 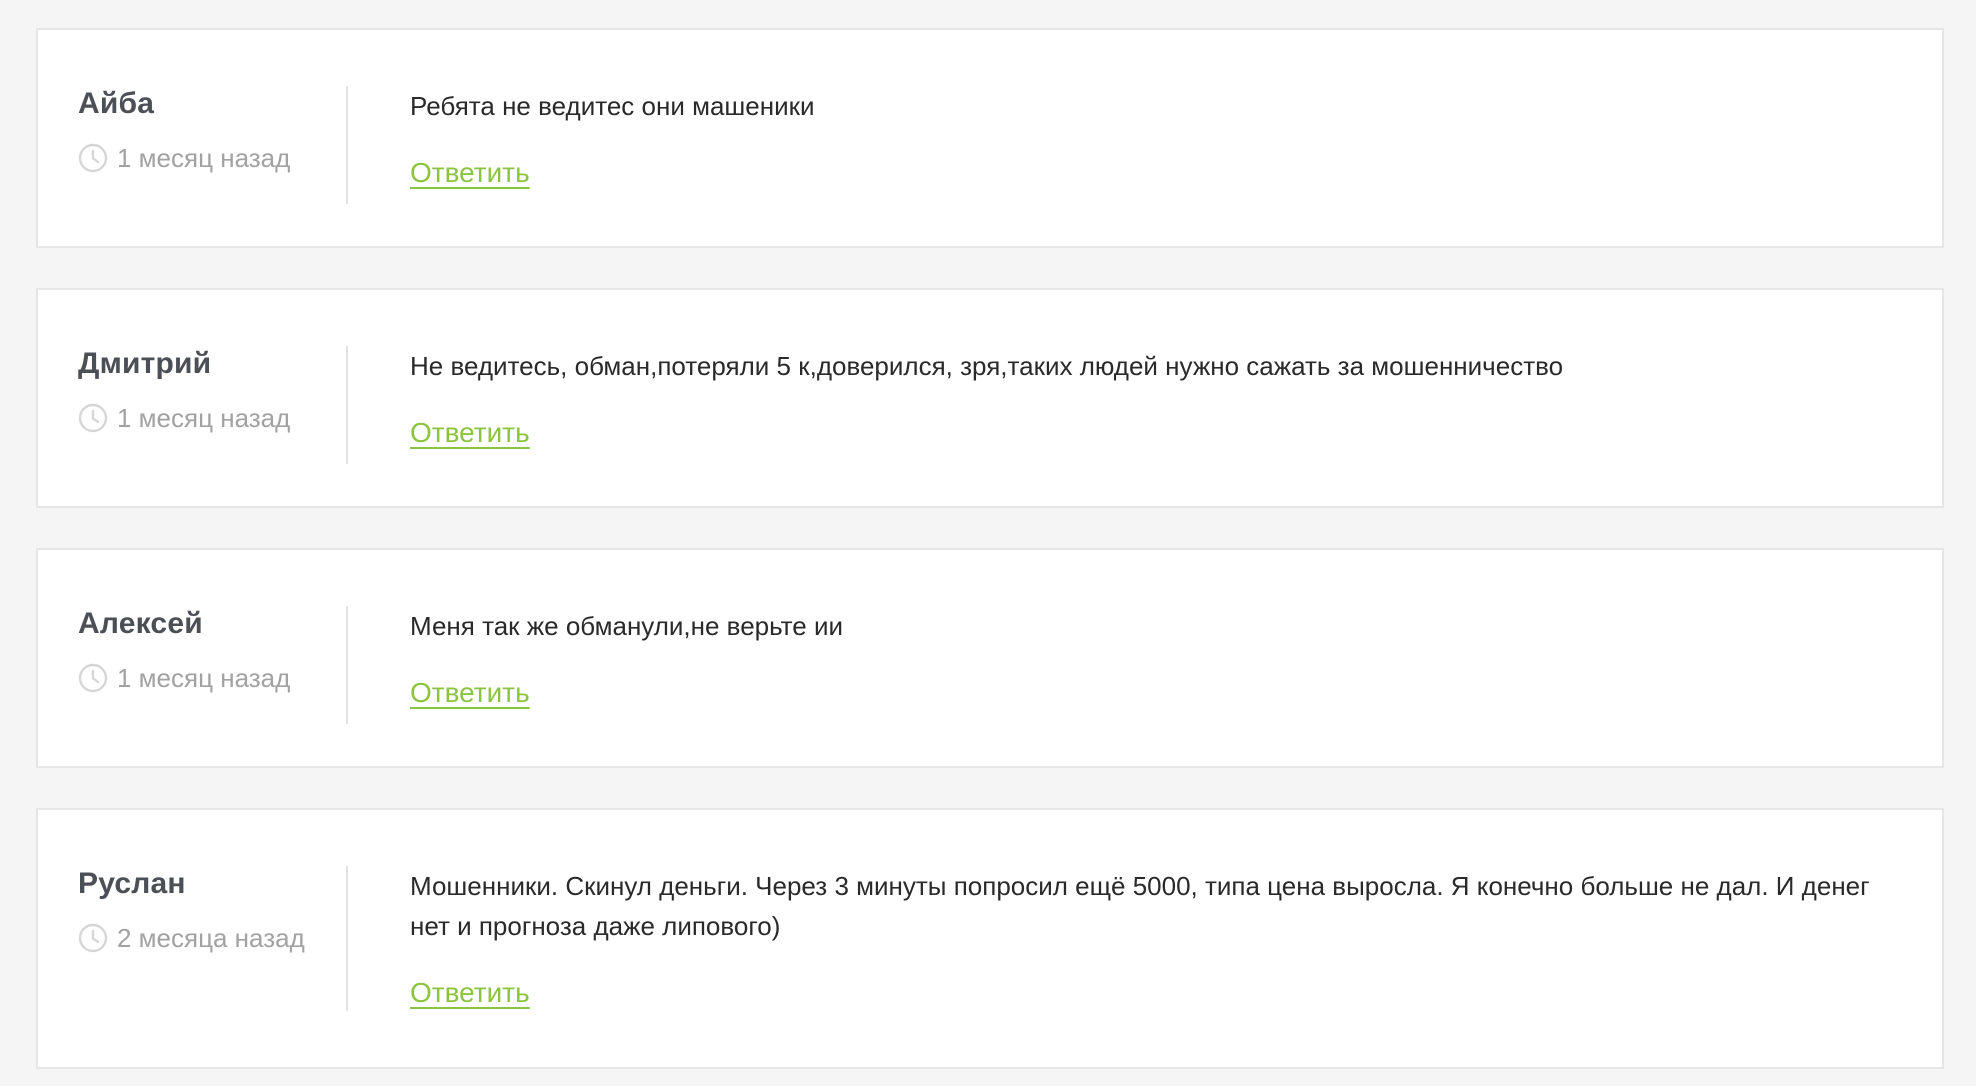 What do you see at coordinates (612, 106) in the screenshot?
I see `comment-text: Ребята не ведитес они машеники` at bounding box center [612, 106].